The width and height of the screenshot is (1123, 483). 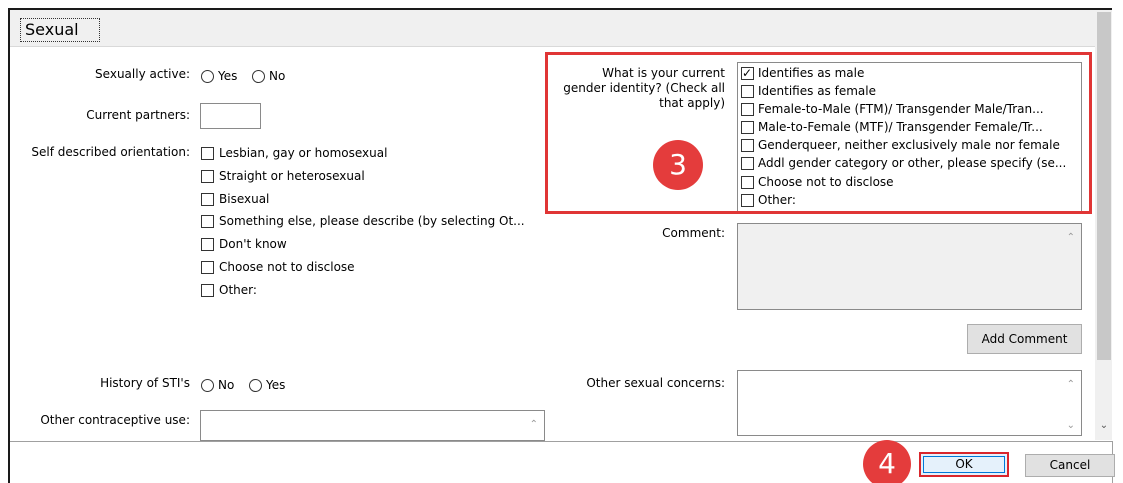 I want to click on orientation-option-label: Don't know, so click(x=253, y=244).